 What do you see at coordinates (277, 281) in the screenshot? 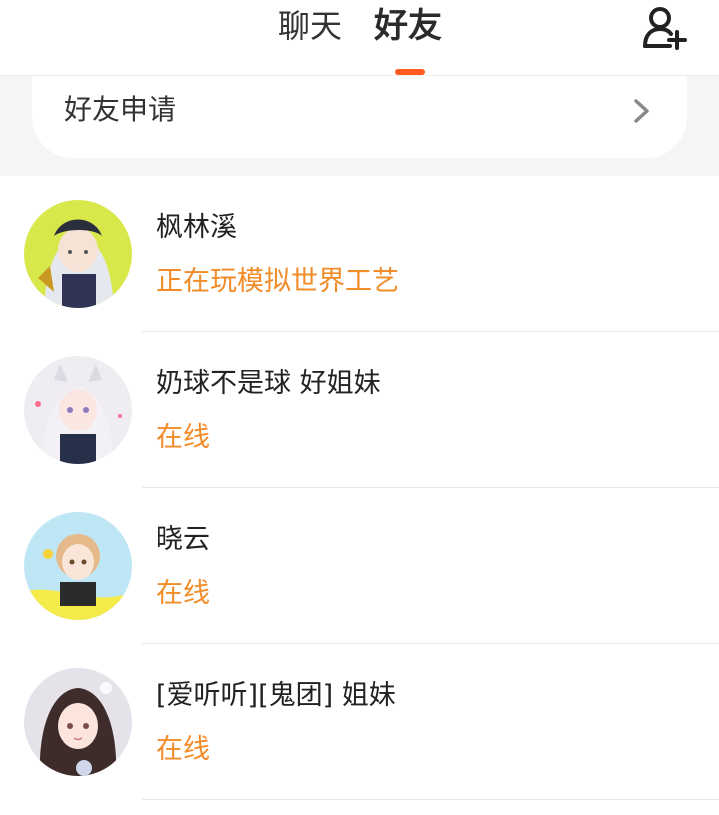
I see `friend-status: 正在玩模拟世界工艺` at bounding box center [277, 281].